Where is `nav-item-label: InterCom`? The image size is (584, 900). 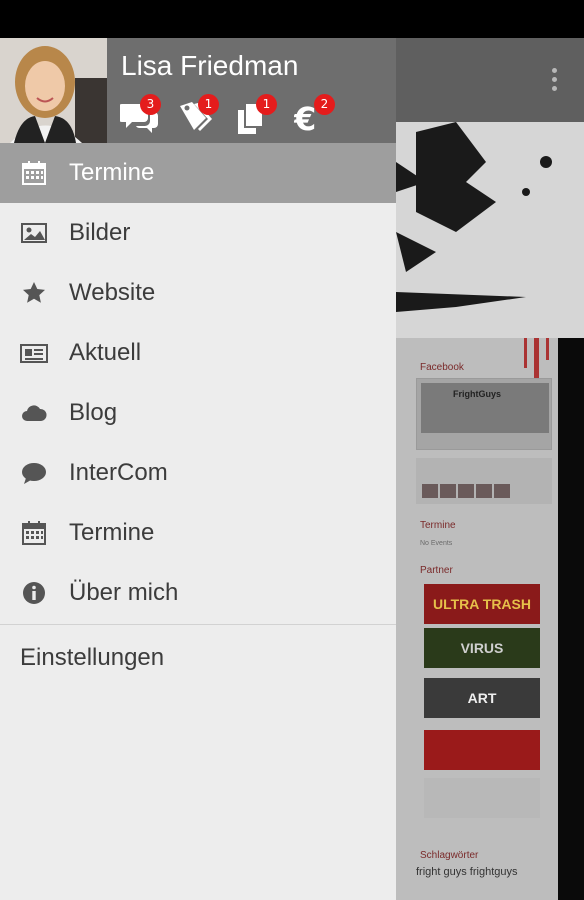 nav-item-label: InterCom is located at coordinates (118, 472).